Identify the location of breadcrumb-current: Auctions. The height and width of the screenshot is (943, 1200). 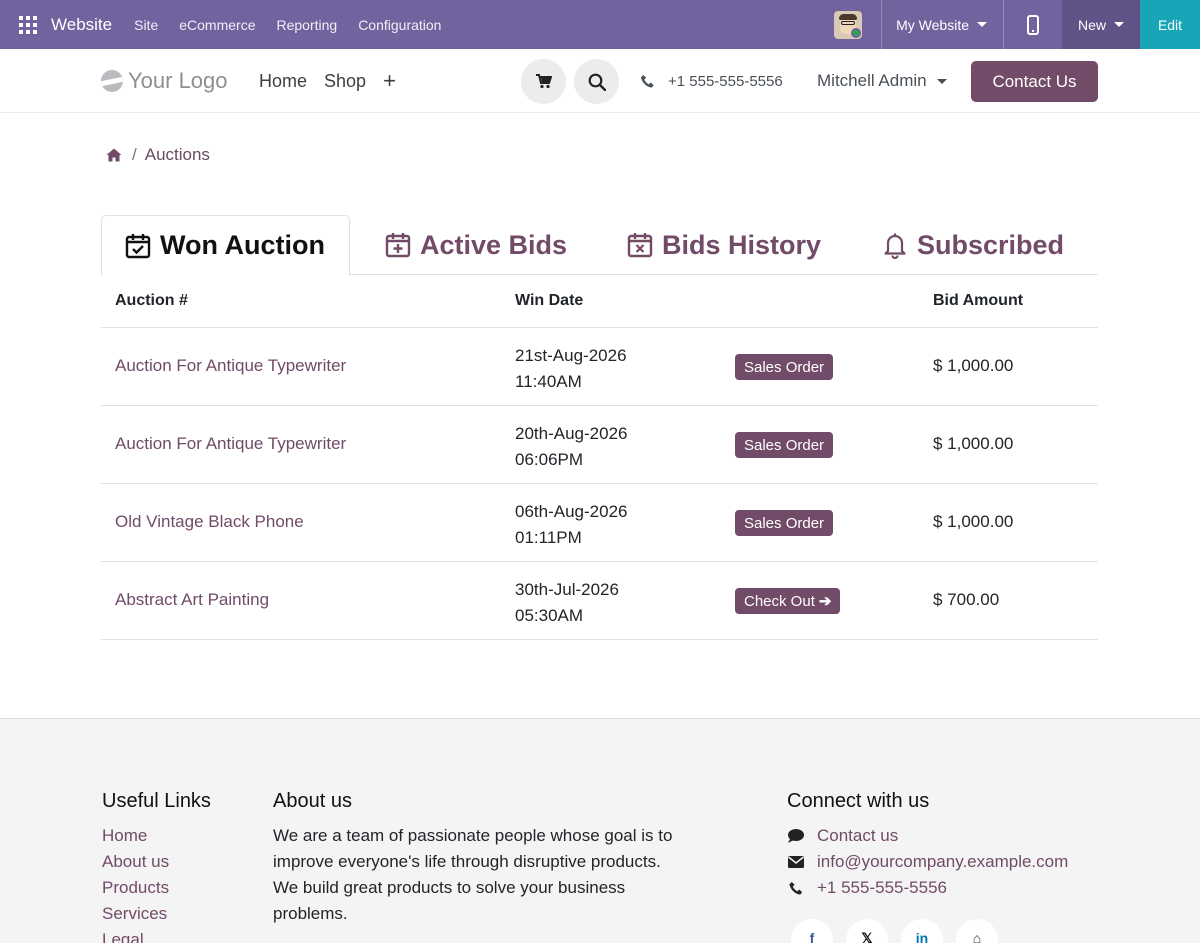
(177, 154).